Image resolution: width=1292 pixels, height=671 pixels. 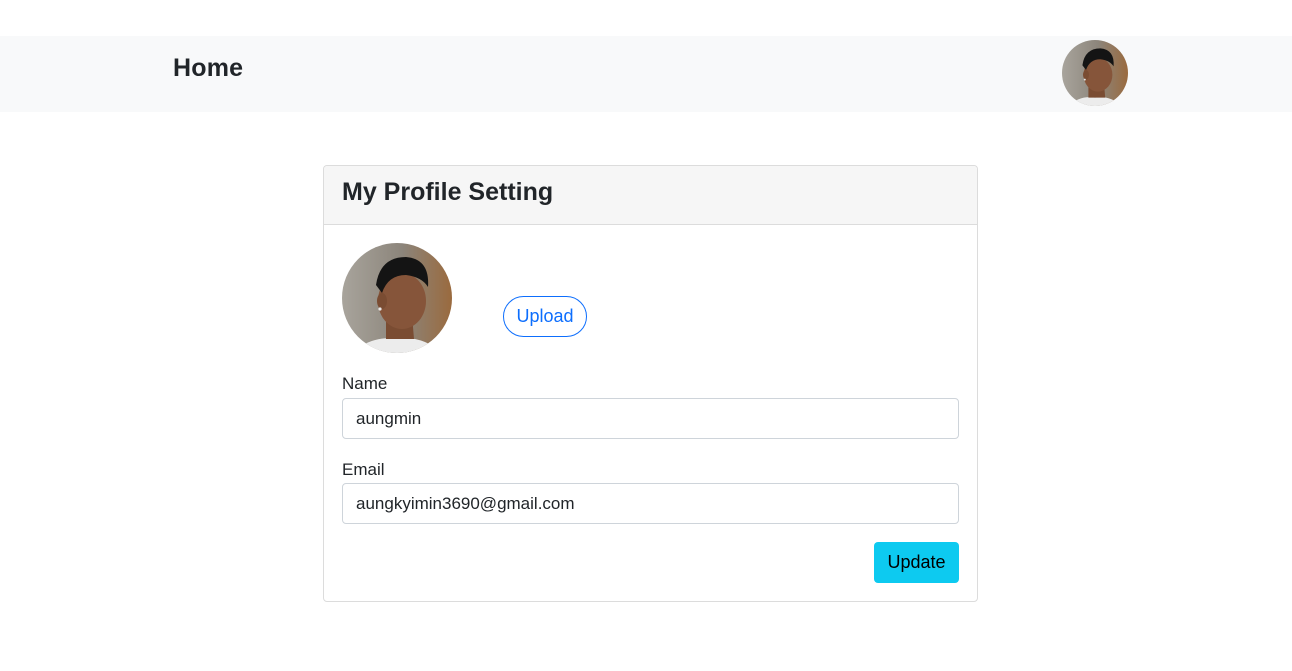 I want to click on home-link: Home, so click(x=208, y=68).